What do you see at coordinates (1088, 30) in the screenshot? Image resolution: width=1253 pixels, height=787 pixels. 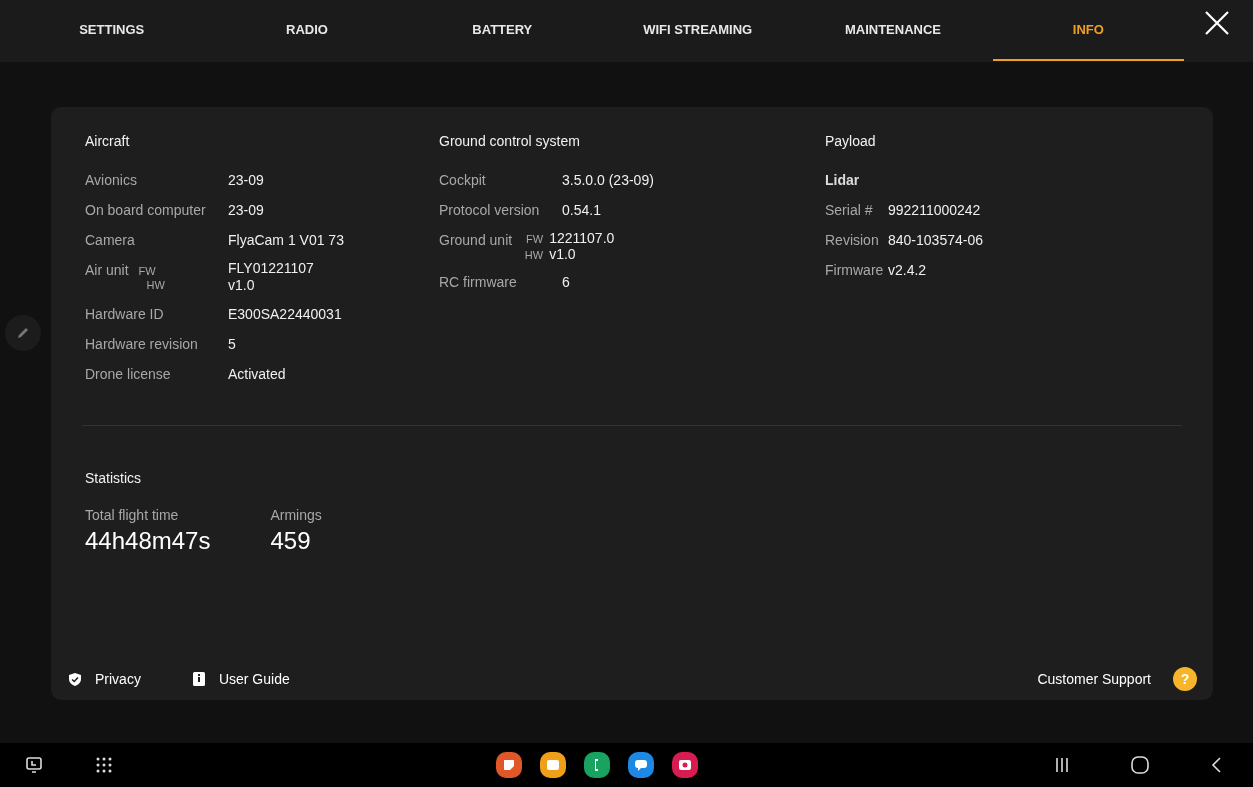 I see `tab: INFO` at bounding box center [1088, 30].